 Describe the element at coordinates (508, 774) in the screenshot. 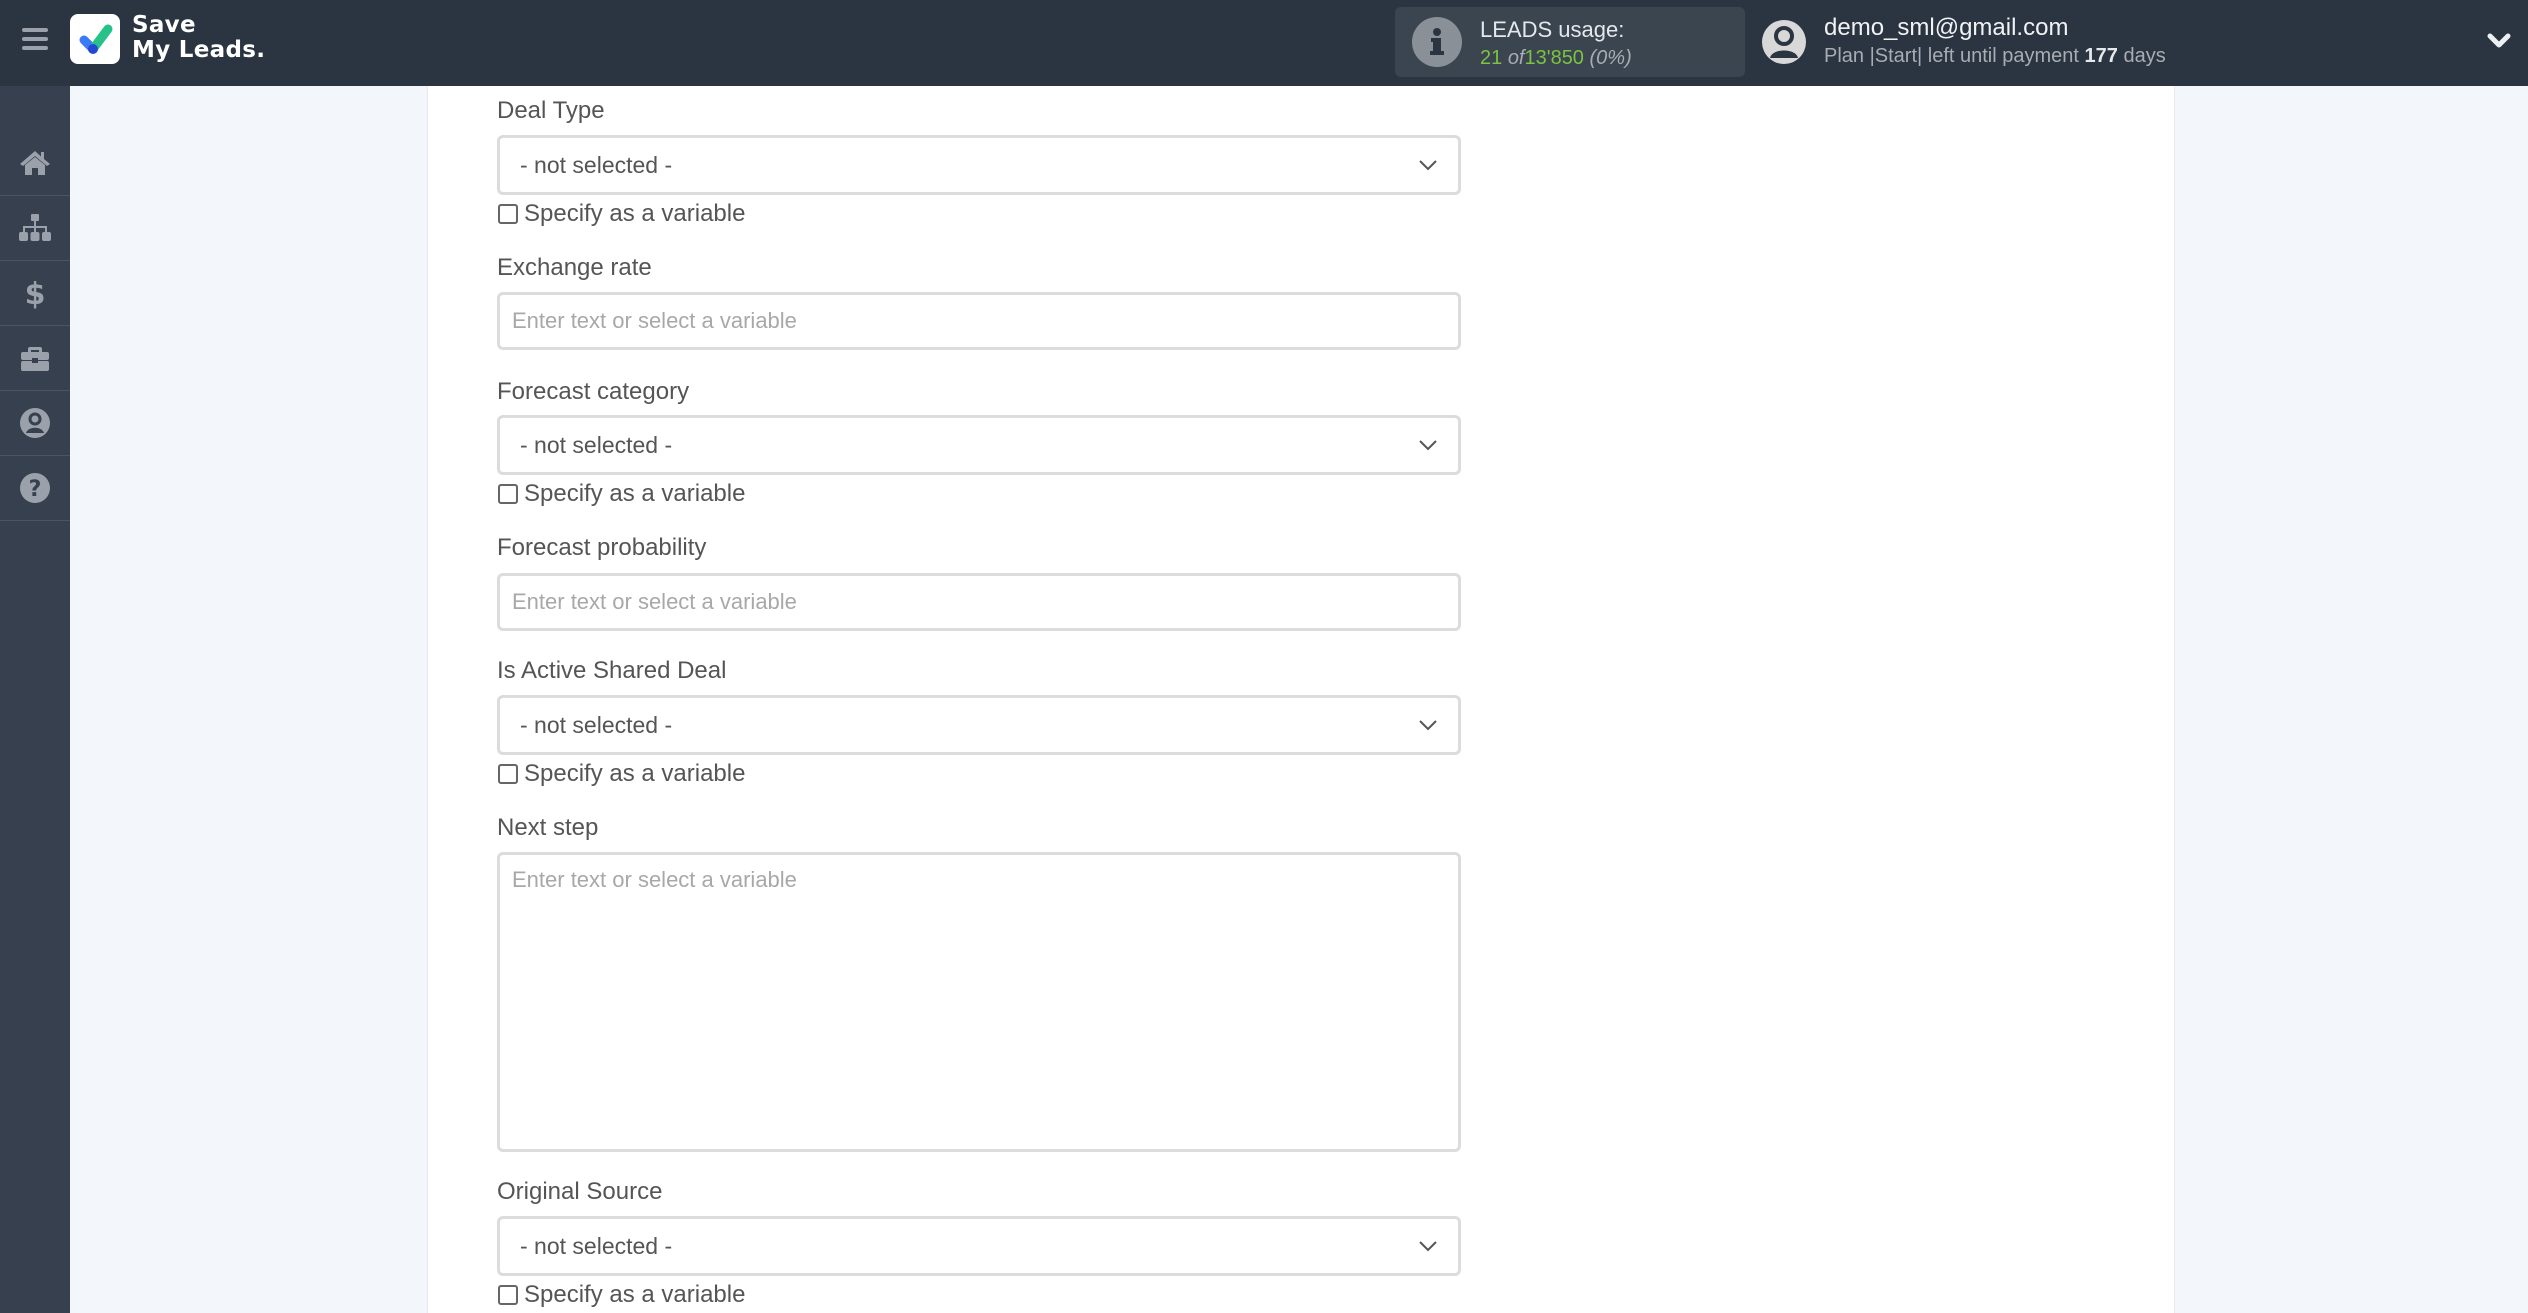

I see `is-active-shared-deal-variable-checkbox` at that location.